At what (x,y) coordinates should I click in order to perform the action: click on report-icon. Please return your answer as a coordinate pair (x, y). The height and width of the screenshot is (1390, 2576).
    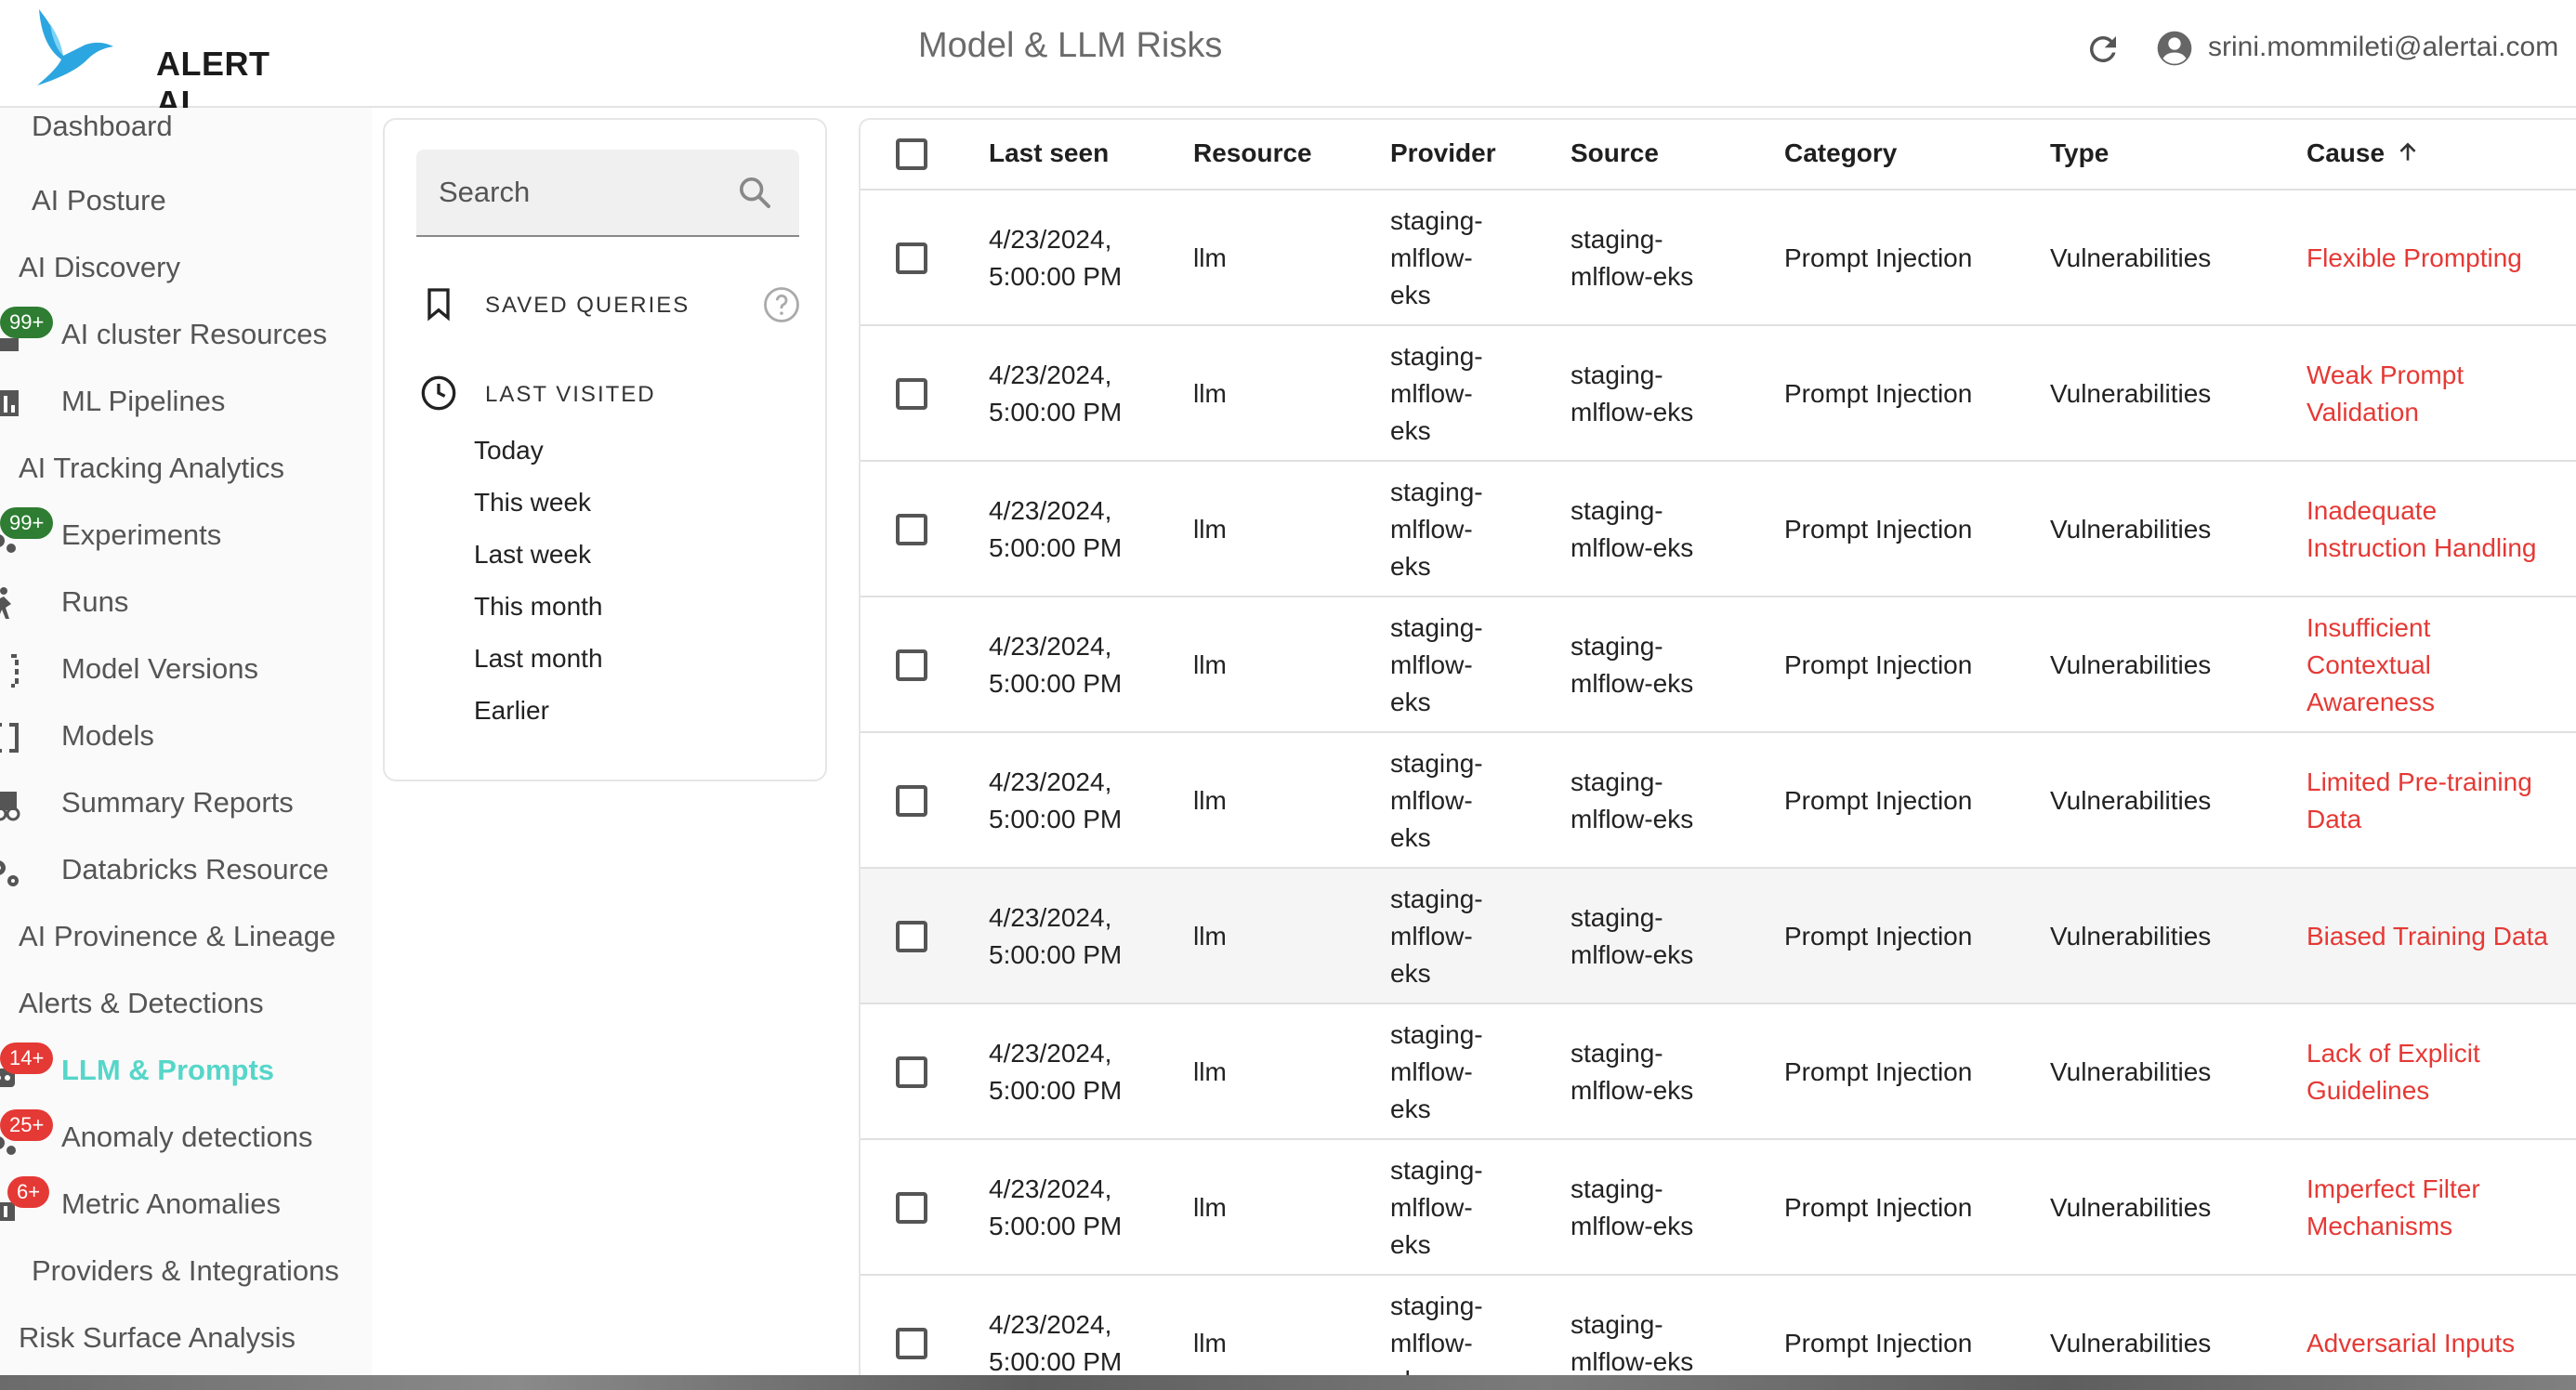
    Looking at the image, I should click on (14, 804).